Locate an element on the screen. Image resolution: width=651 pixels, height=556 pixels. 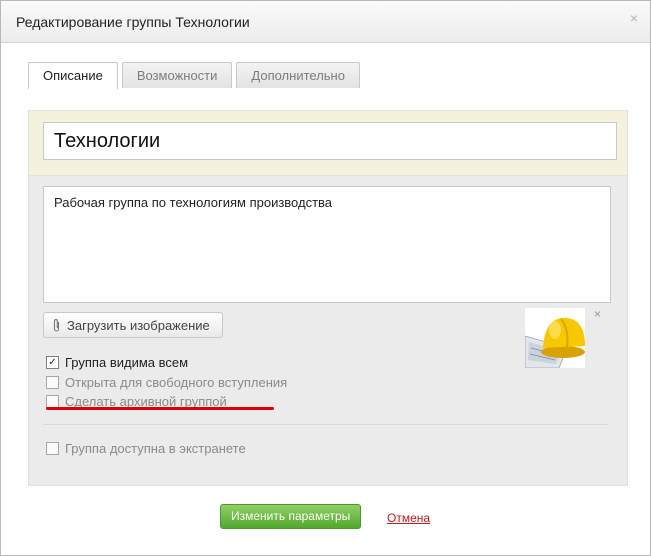
cancel-link: Отмена is located at coordinates (408, 518).